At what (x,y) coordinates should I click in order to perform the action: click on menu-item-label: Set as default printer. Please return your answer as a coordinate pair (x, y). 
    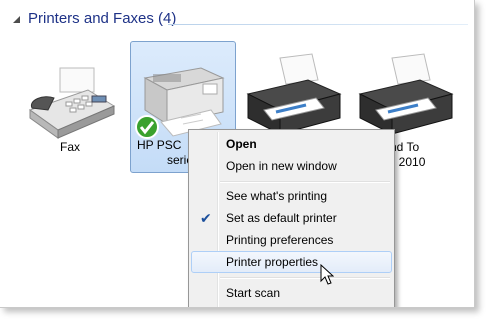
    Looking at the image, I should click on (281, 218).